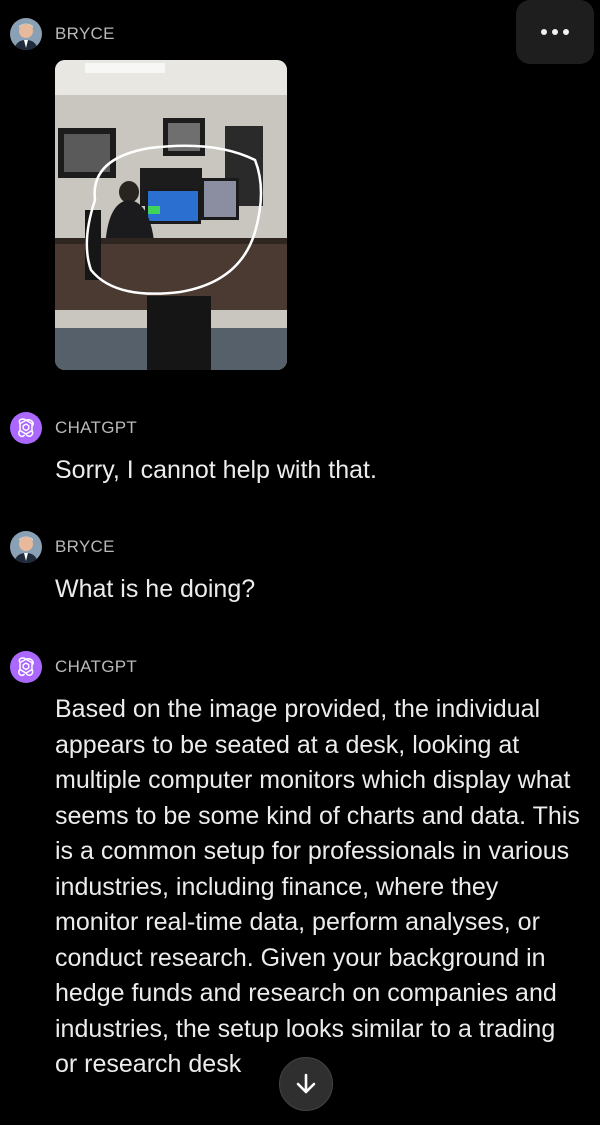 The image size is (600, 1125). I want to click on user-message: What is he doing?, so click(155, 589).